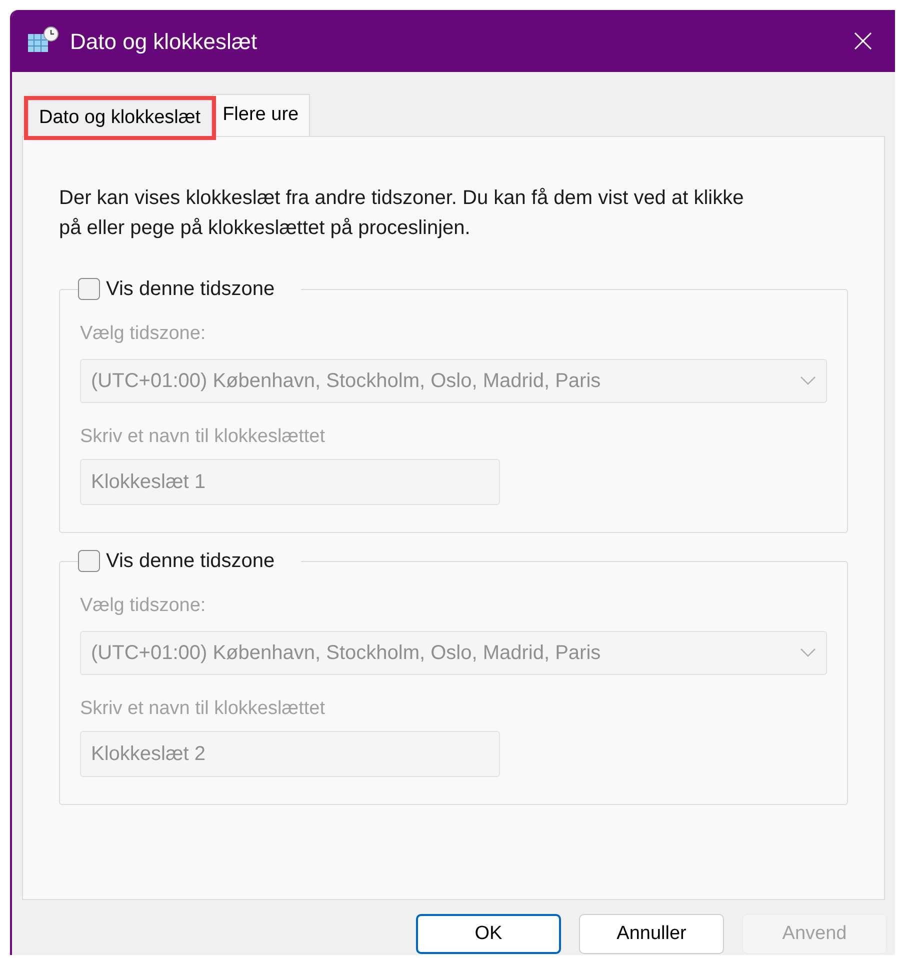  Describe the element at coordinates (488, 934) in the screenshot. I see `dialog-button: OK` at that location.